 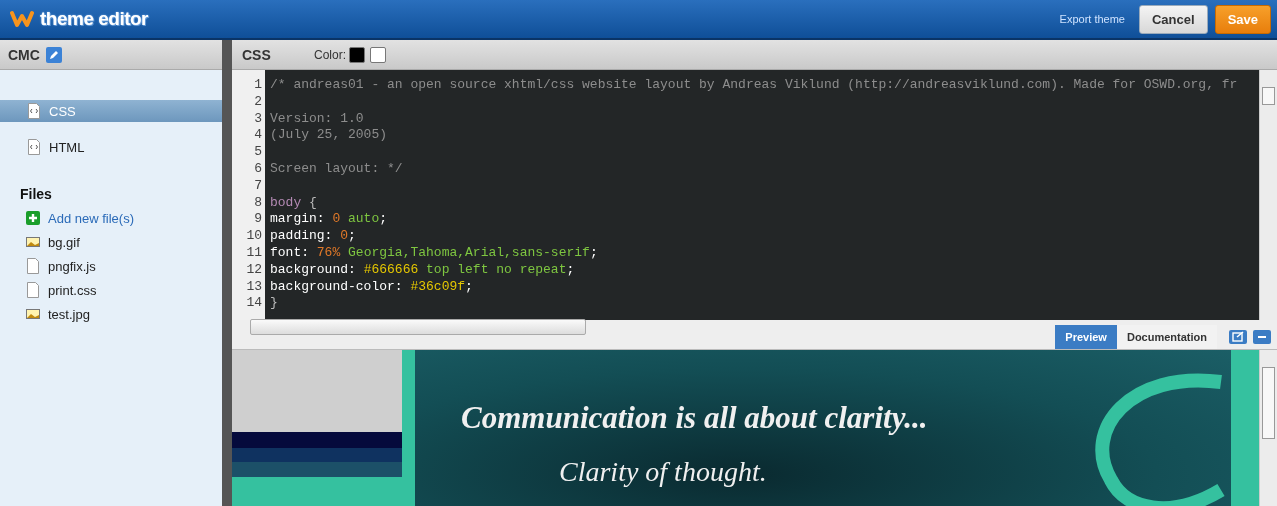 What do you see at coordinates (422, 269) in the screenshot?
I see `code-line: background: #666666 top left no repeat;` at bounding box center [422, 269].